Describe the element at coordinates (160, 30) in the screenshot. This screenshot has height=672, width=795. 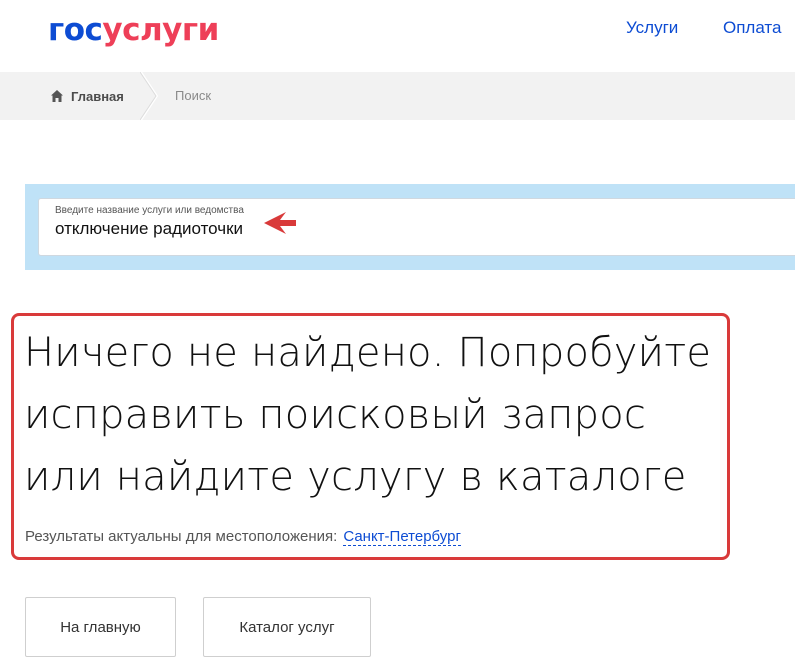
I see `logo-part-uslugi: услуги` at that location.